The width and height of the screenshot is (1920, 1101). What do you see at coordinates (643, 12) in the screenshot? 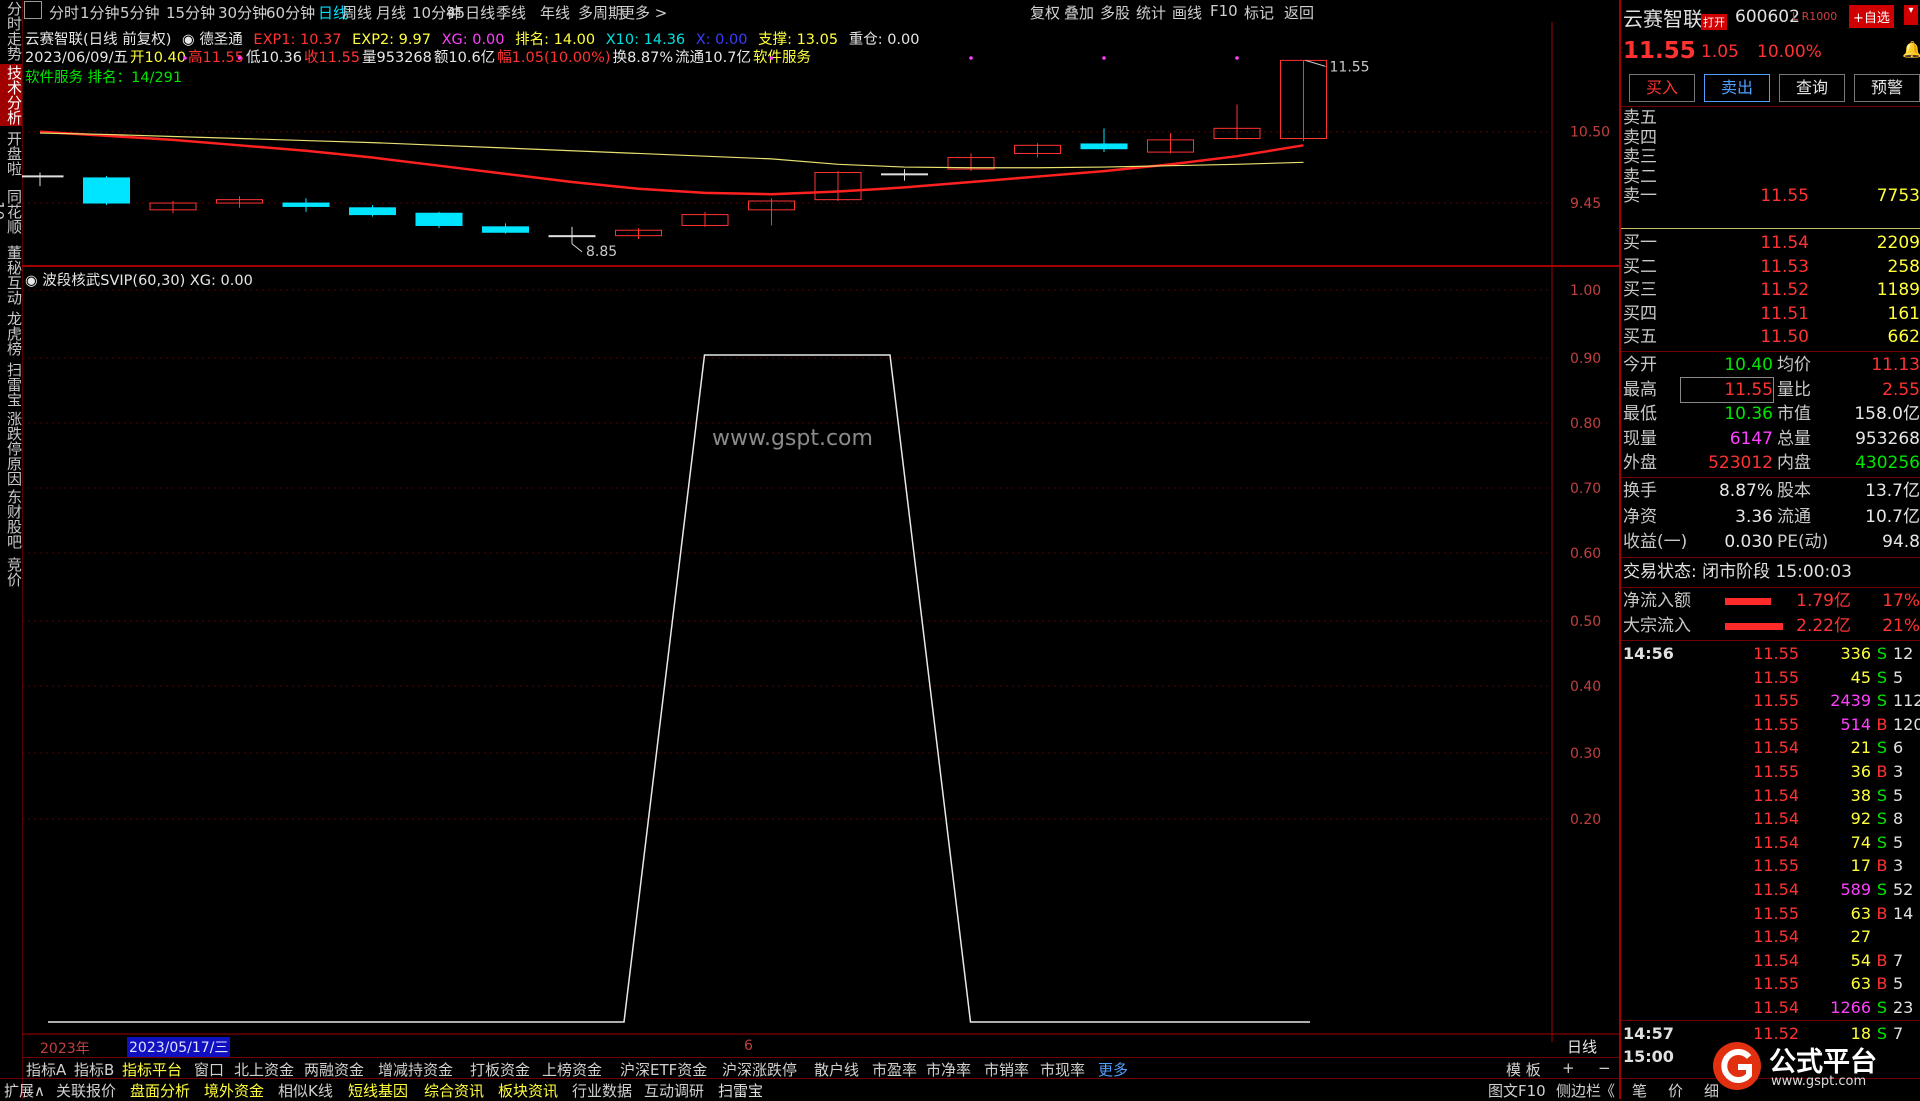
I see `period-tab-14: 更多 >` at bounding box center [643, 12].